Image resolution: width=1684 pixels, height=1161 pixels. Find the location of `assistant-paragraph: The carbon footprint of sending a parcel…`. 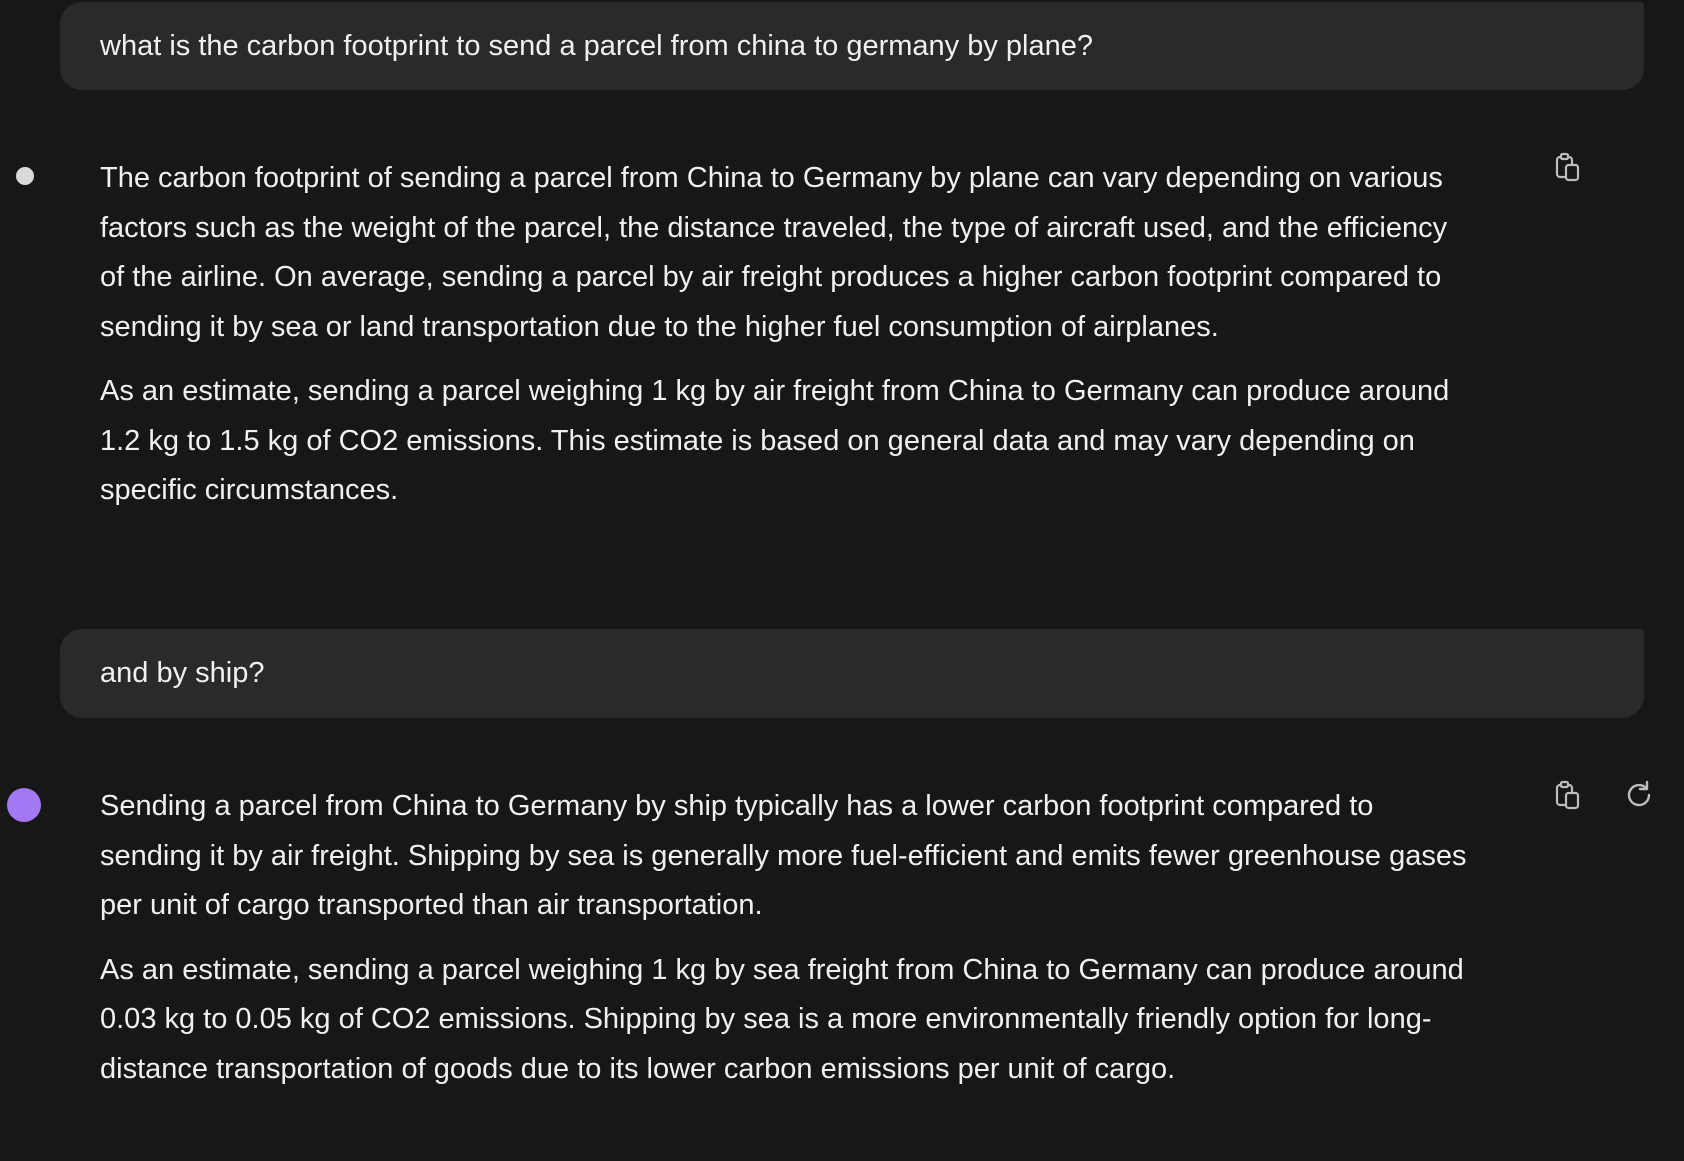

assistant-paragraph: The carbon footprint of sending a parcel… is located at coordinates (774, 252).